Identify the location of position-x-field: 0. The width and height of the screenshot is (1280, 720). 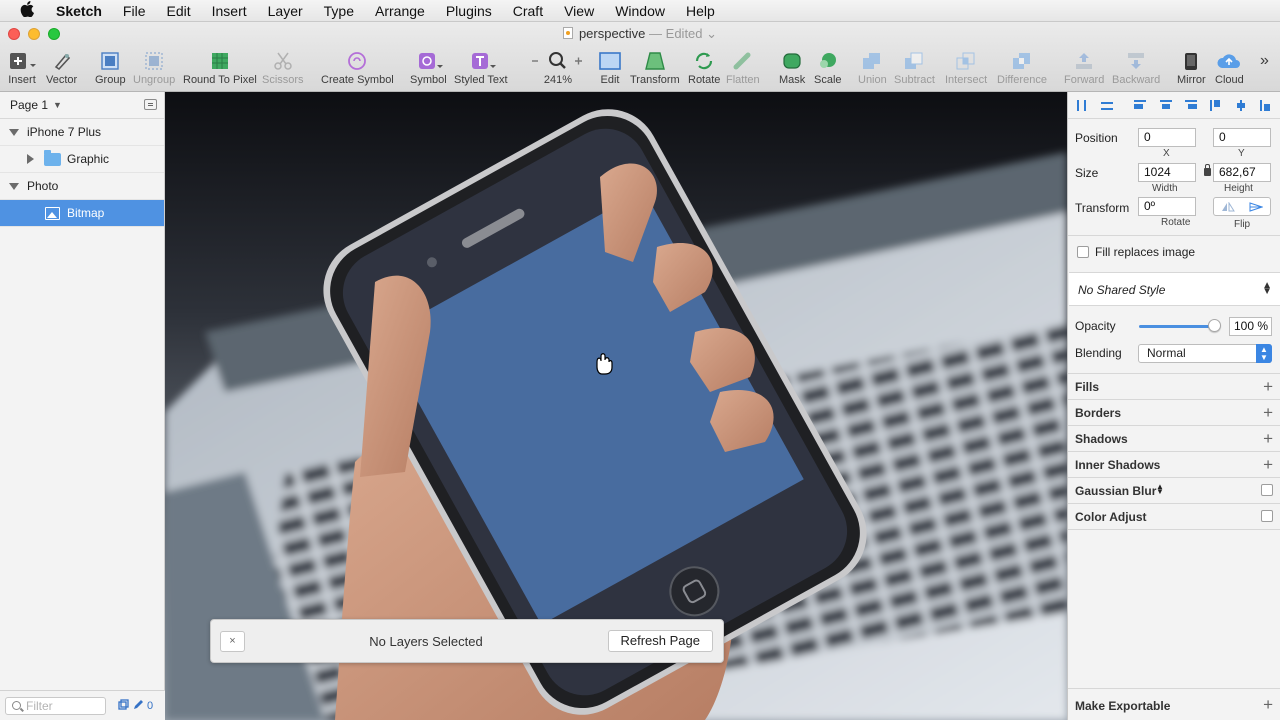
(1167, 137).